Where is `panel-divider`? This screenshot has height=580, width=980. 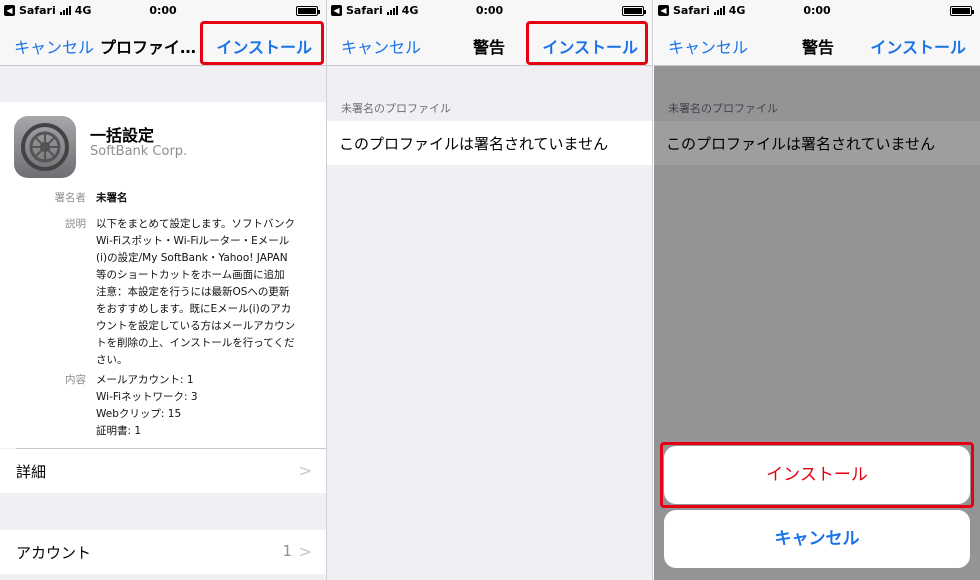
panel-divider is located at coordinates (652, 290).